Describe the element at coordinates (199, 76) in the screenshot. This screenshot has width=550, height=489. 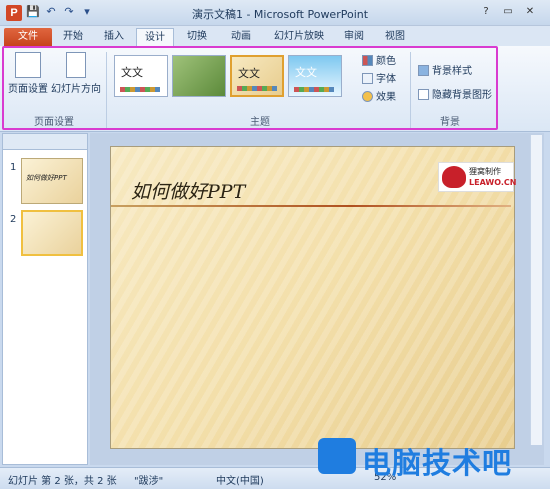
I see `theme-thumb-green` at that location.